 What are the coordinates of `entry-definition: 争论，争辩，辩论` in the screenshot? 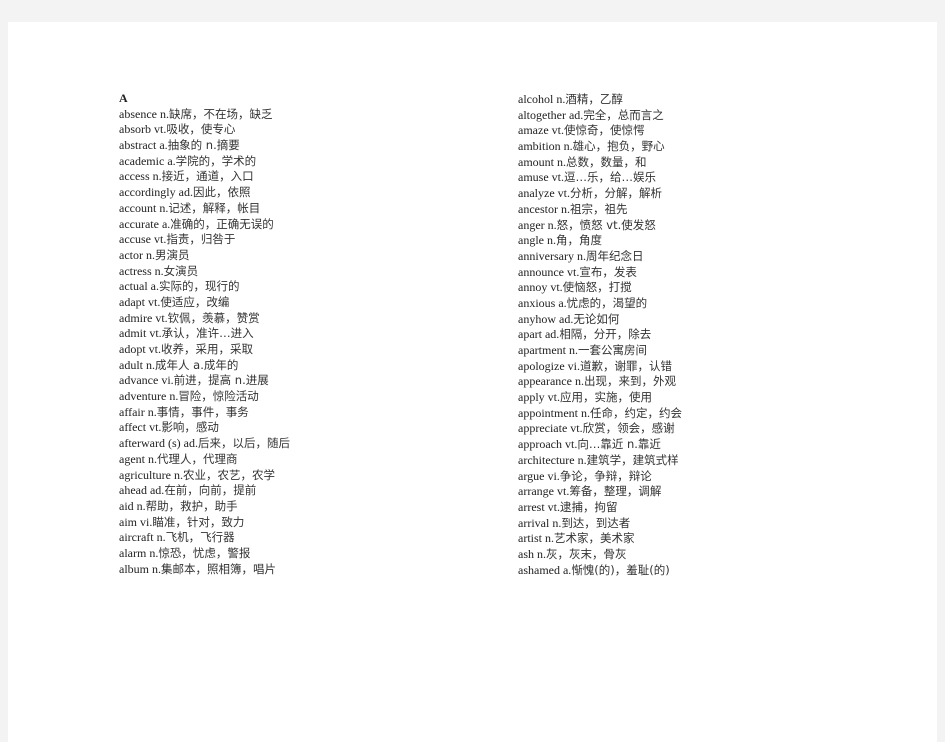 It's located at (605, 475).